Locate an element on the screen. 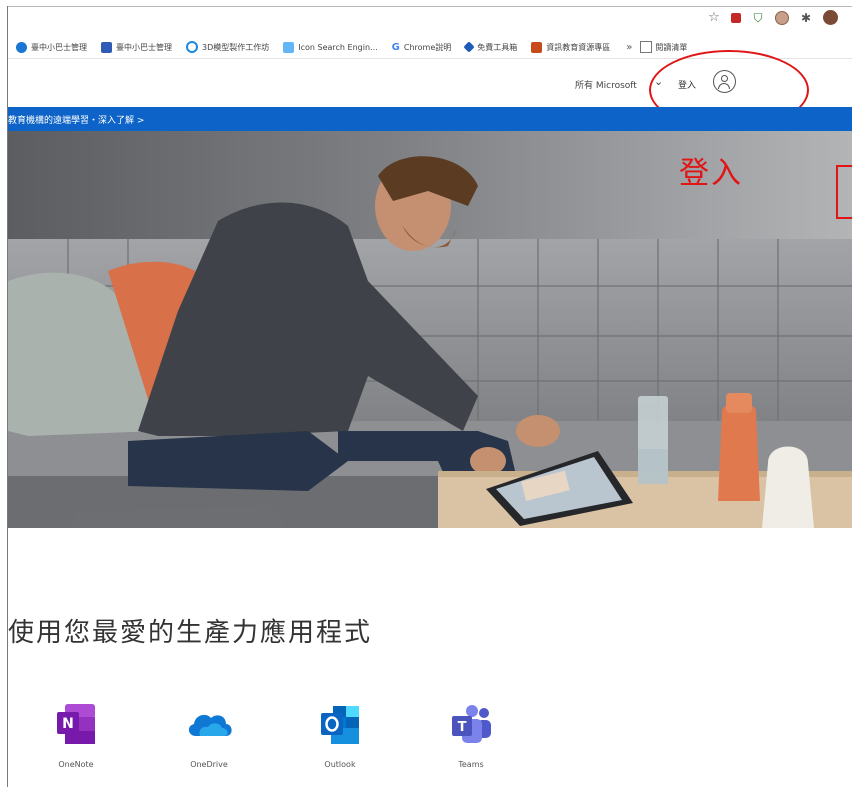 The height and width of the screenshot is (787, 852). profile-avatar-icon is located at coordinates (830, 17).